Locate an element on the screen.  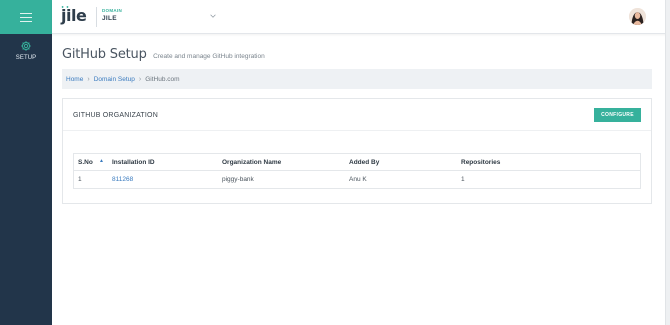
user-avatar-icon is located at coordinates (637, 16).